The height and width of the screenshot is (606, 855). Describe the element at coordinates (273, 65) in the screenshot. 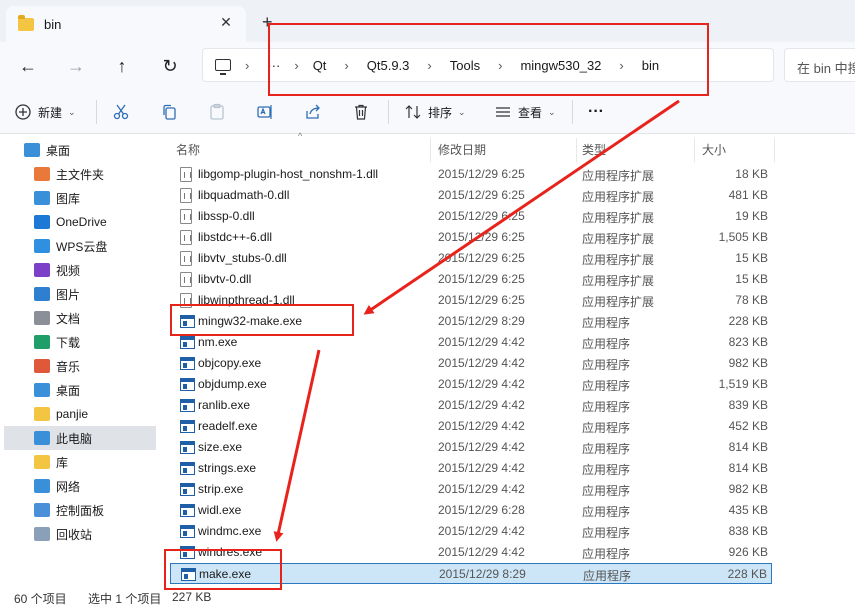

I see `breadcrumb-more: ···` at that location.